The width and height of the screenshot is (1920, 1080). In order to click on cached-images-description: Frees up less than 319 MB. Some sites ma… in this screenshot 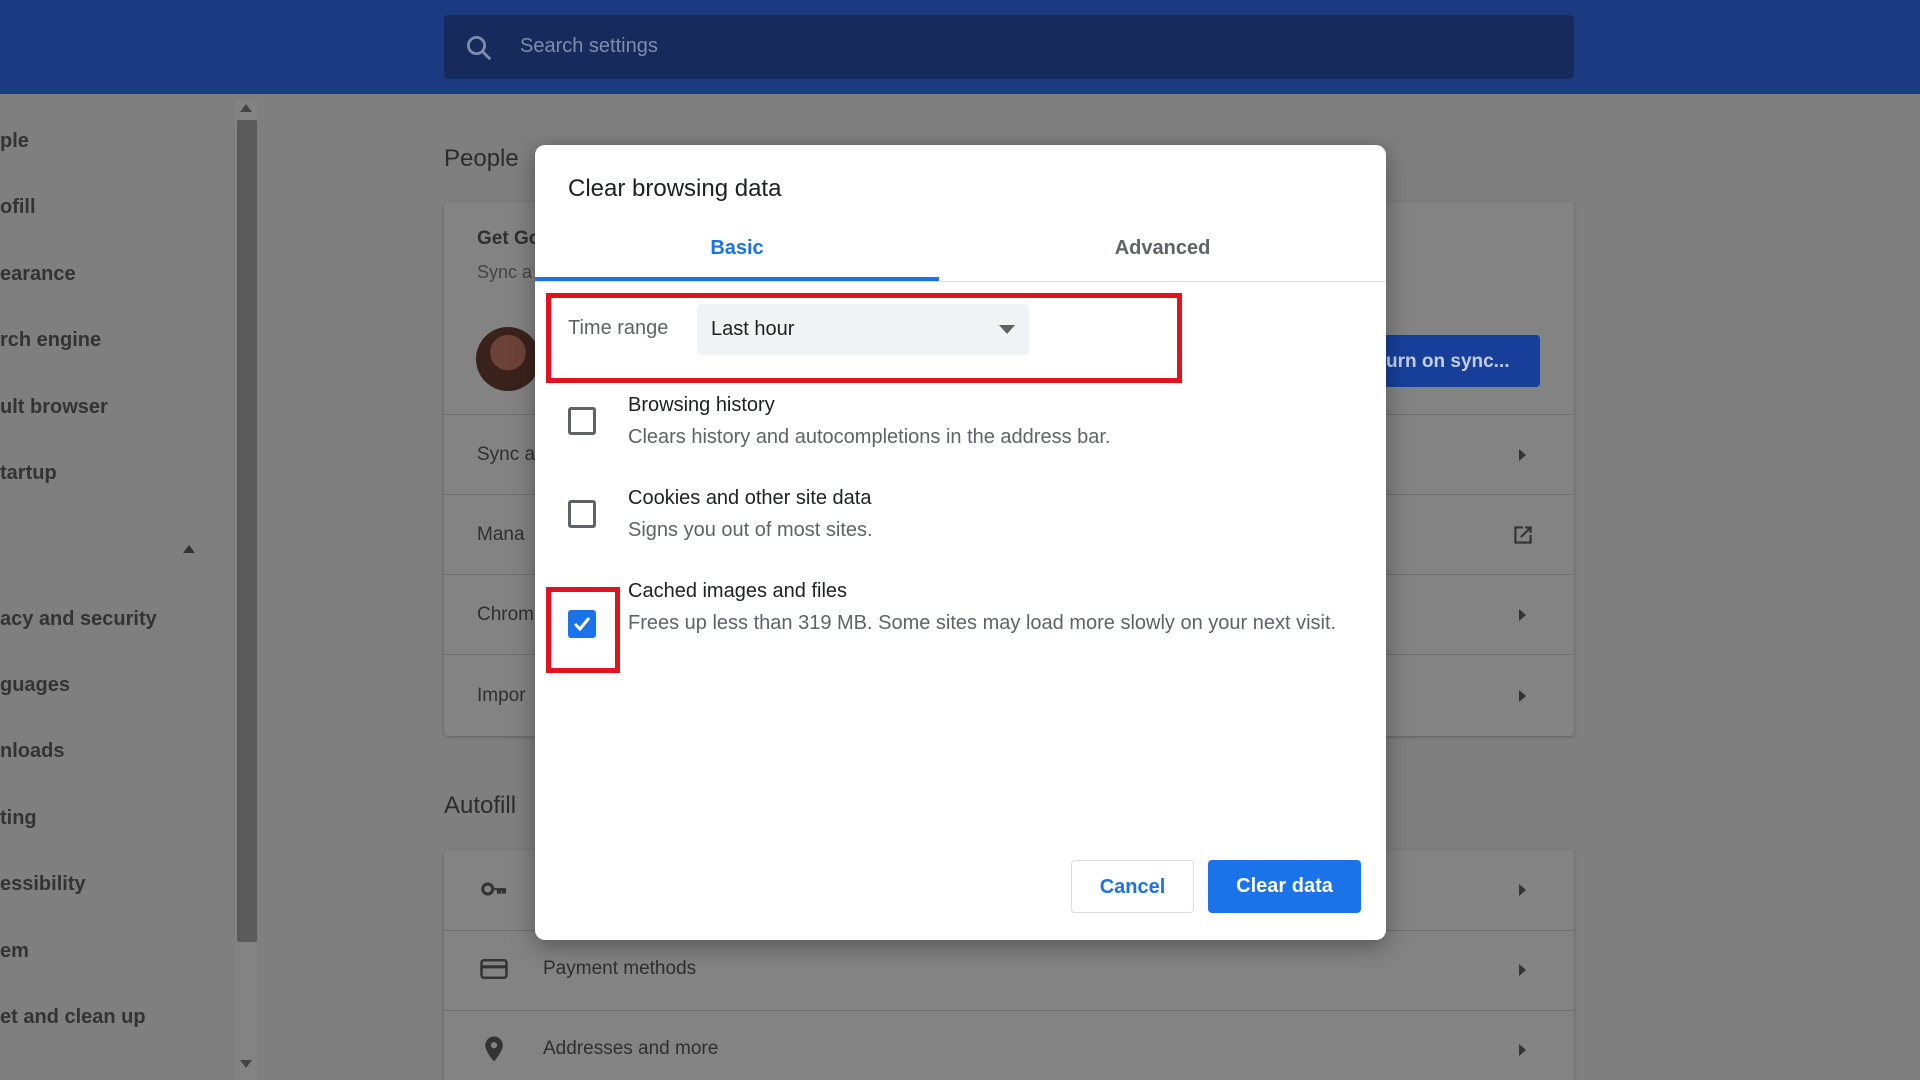, I will do `click(982, 623)`.